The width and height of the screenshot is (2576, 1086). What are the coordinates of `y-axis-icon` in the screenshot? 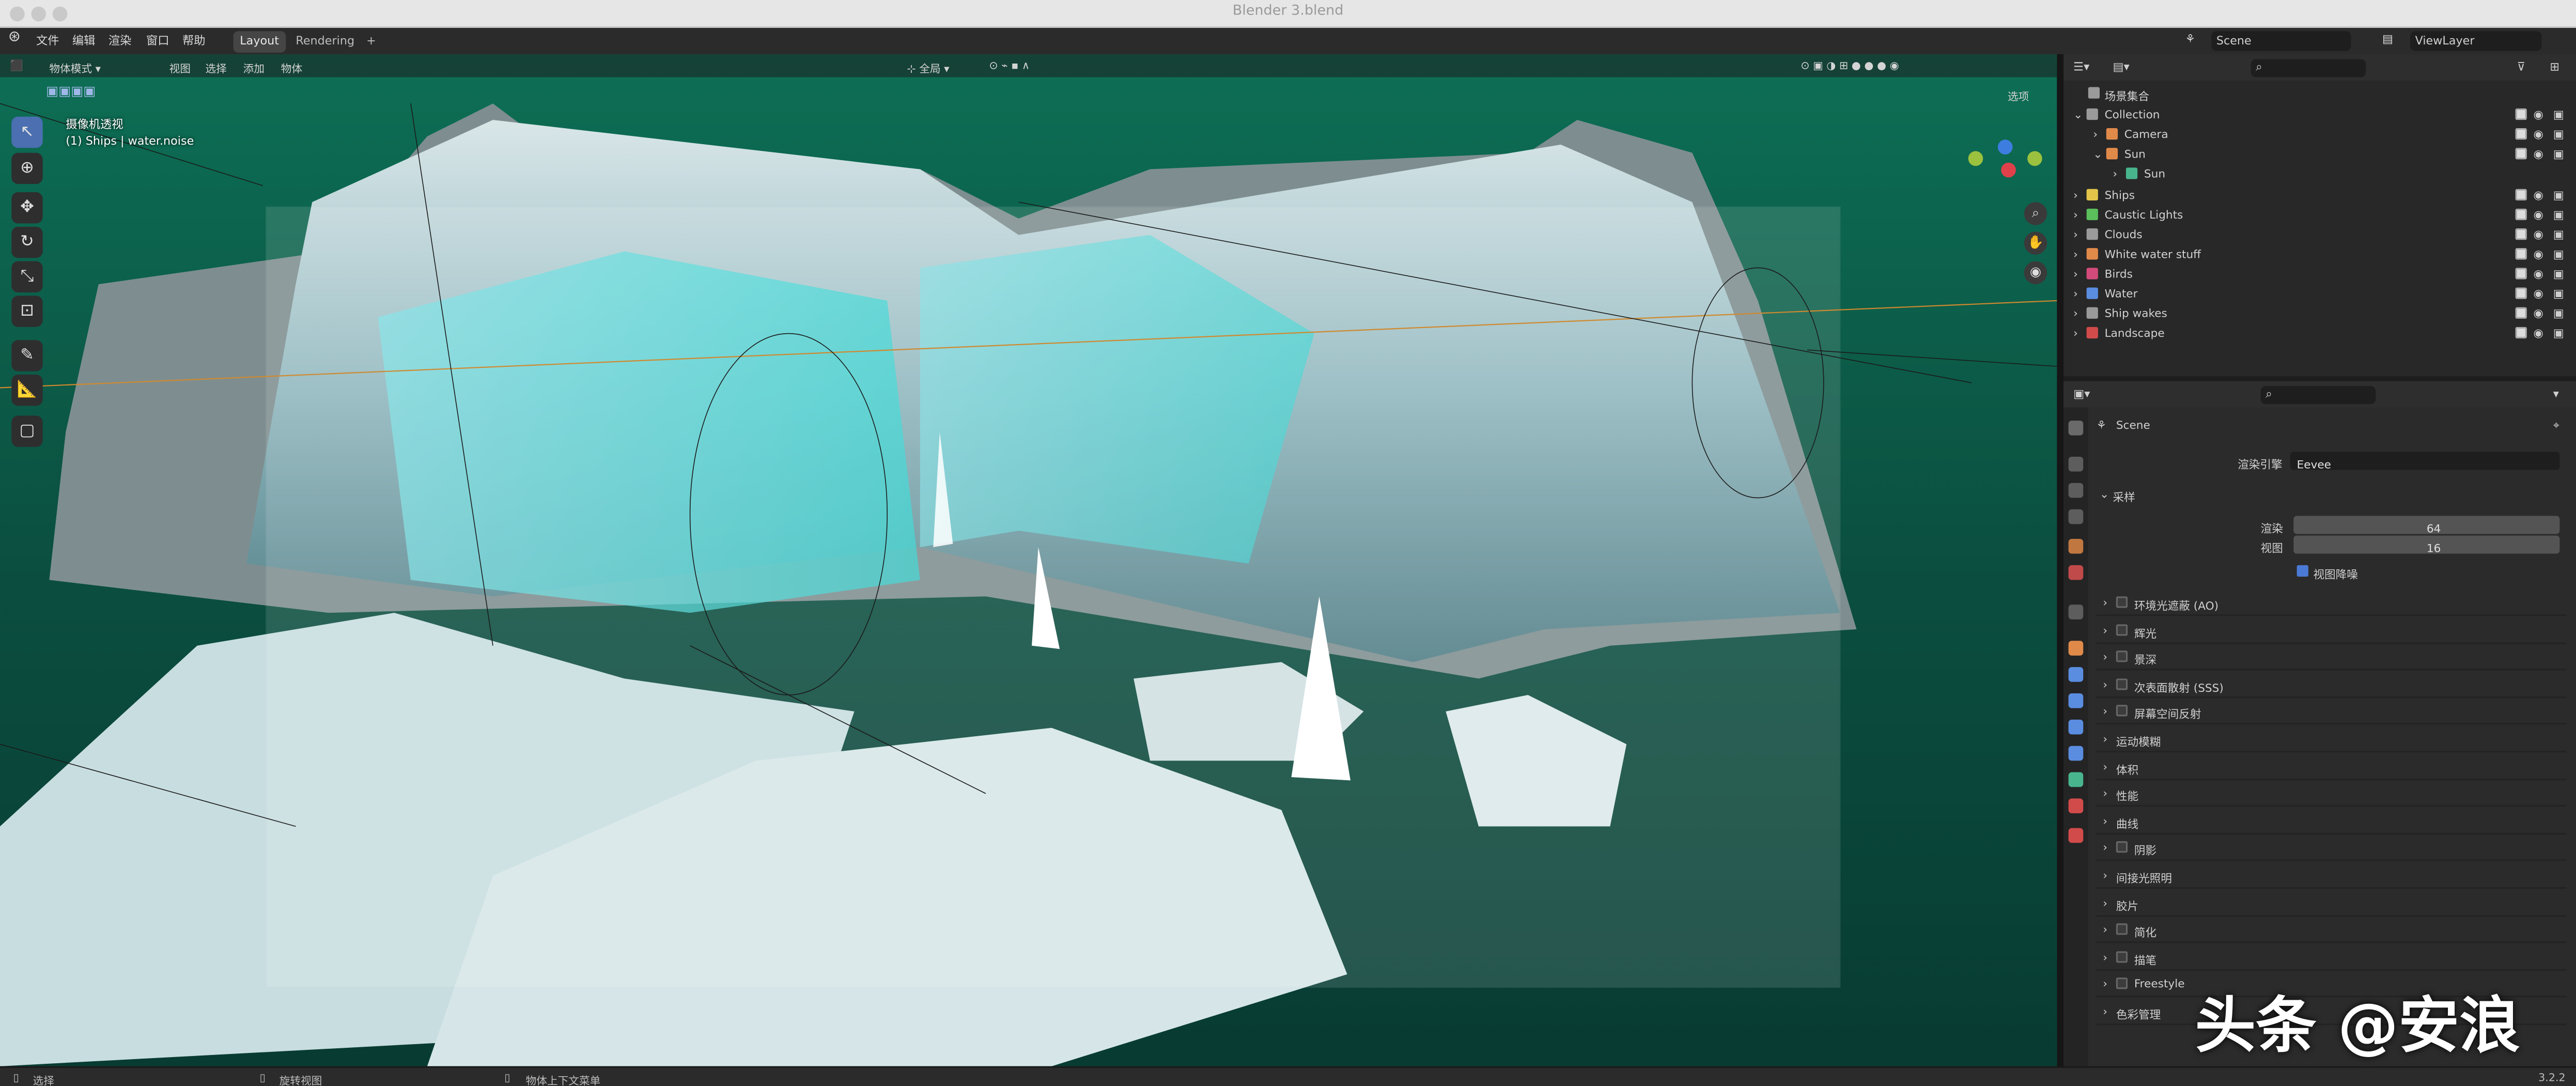 It's located at (1975, 158).